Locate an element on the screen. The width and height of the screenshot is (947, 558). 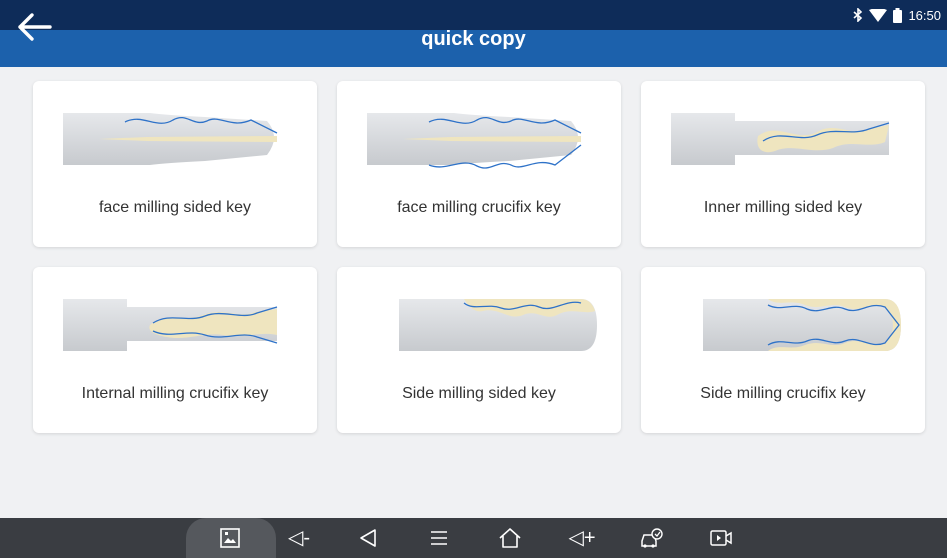
volume-up-button: ◁+ is located at coordinates (582, 538).